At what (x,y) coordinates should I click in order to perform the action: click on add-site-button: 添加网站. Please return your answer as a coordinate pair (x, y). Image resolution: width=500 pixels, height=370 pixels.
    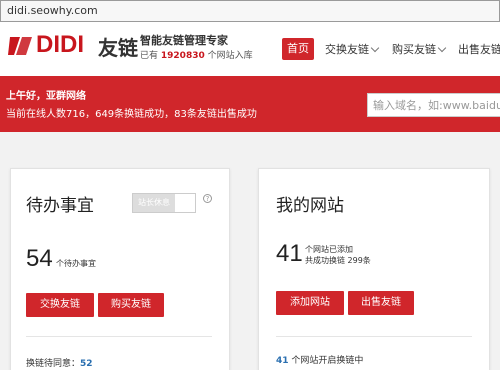
    Looking at the image, I should click on (310, 303).